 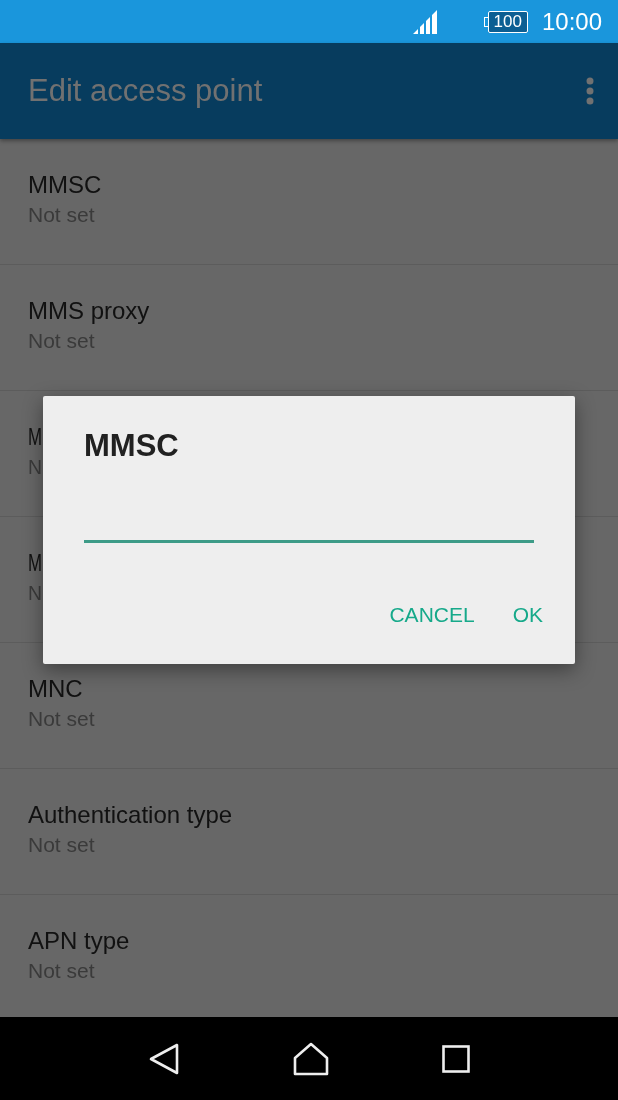 What do you see at coordinates (79, 940) in the screenshot?
I see `setting-title: APN type` at bounding box center [79, 940].